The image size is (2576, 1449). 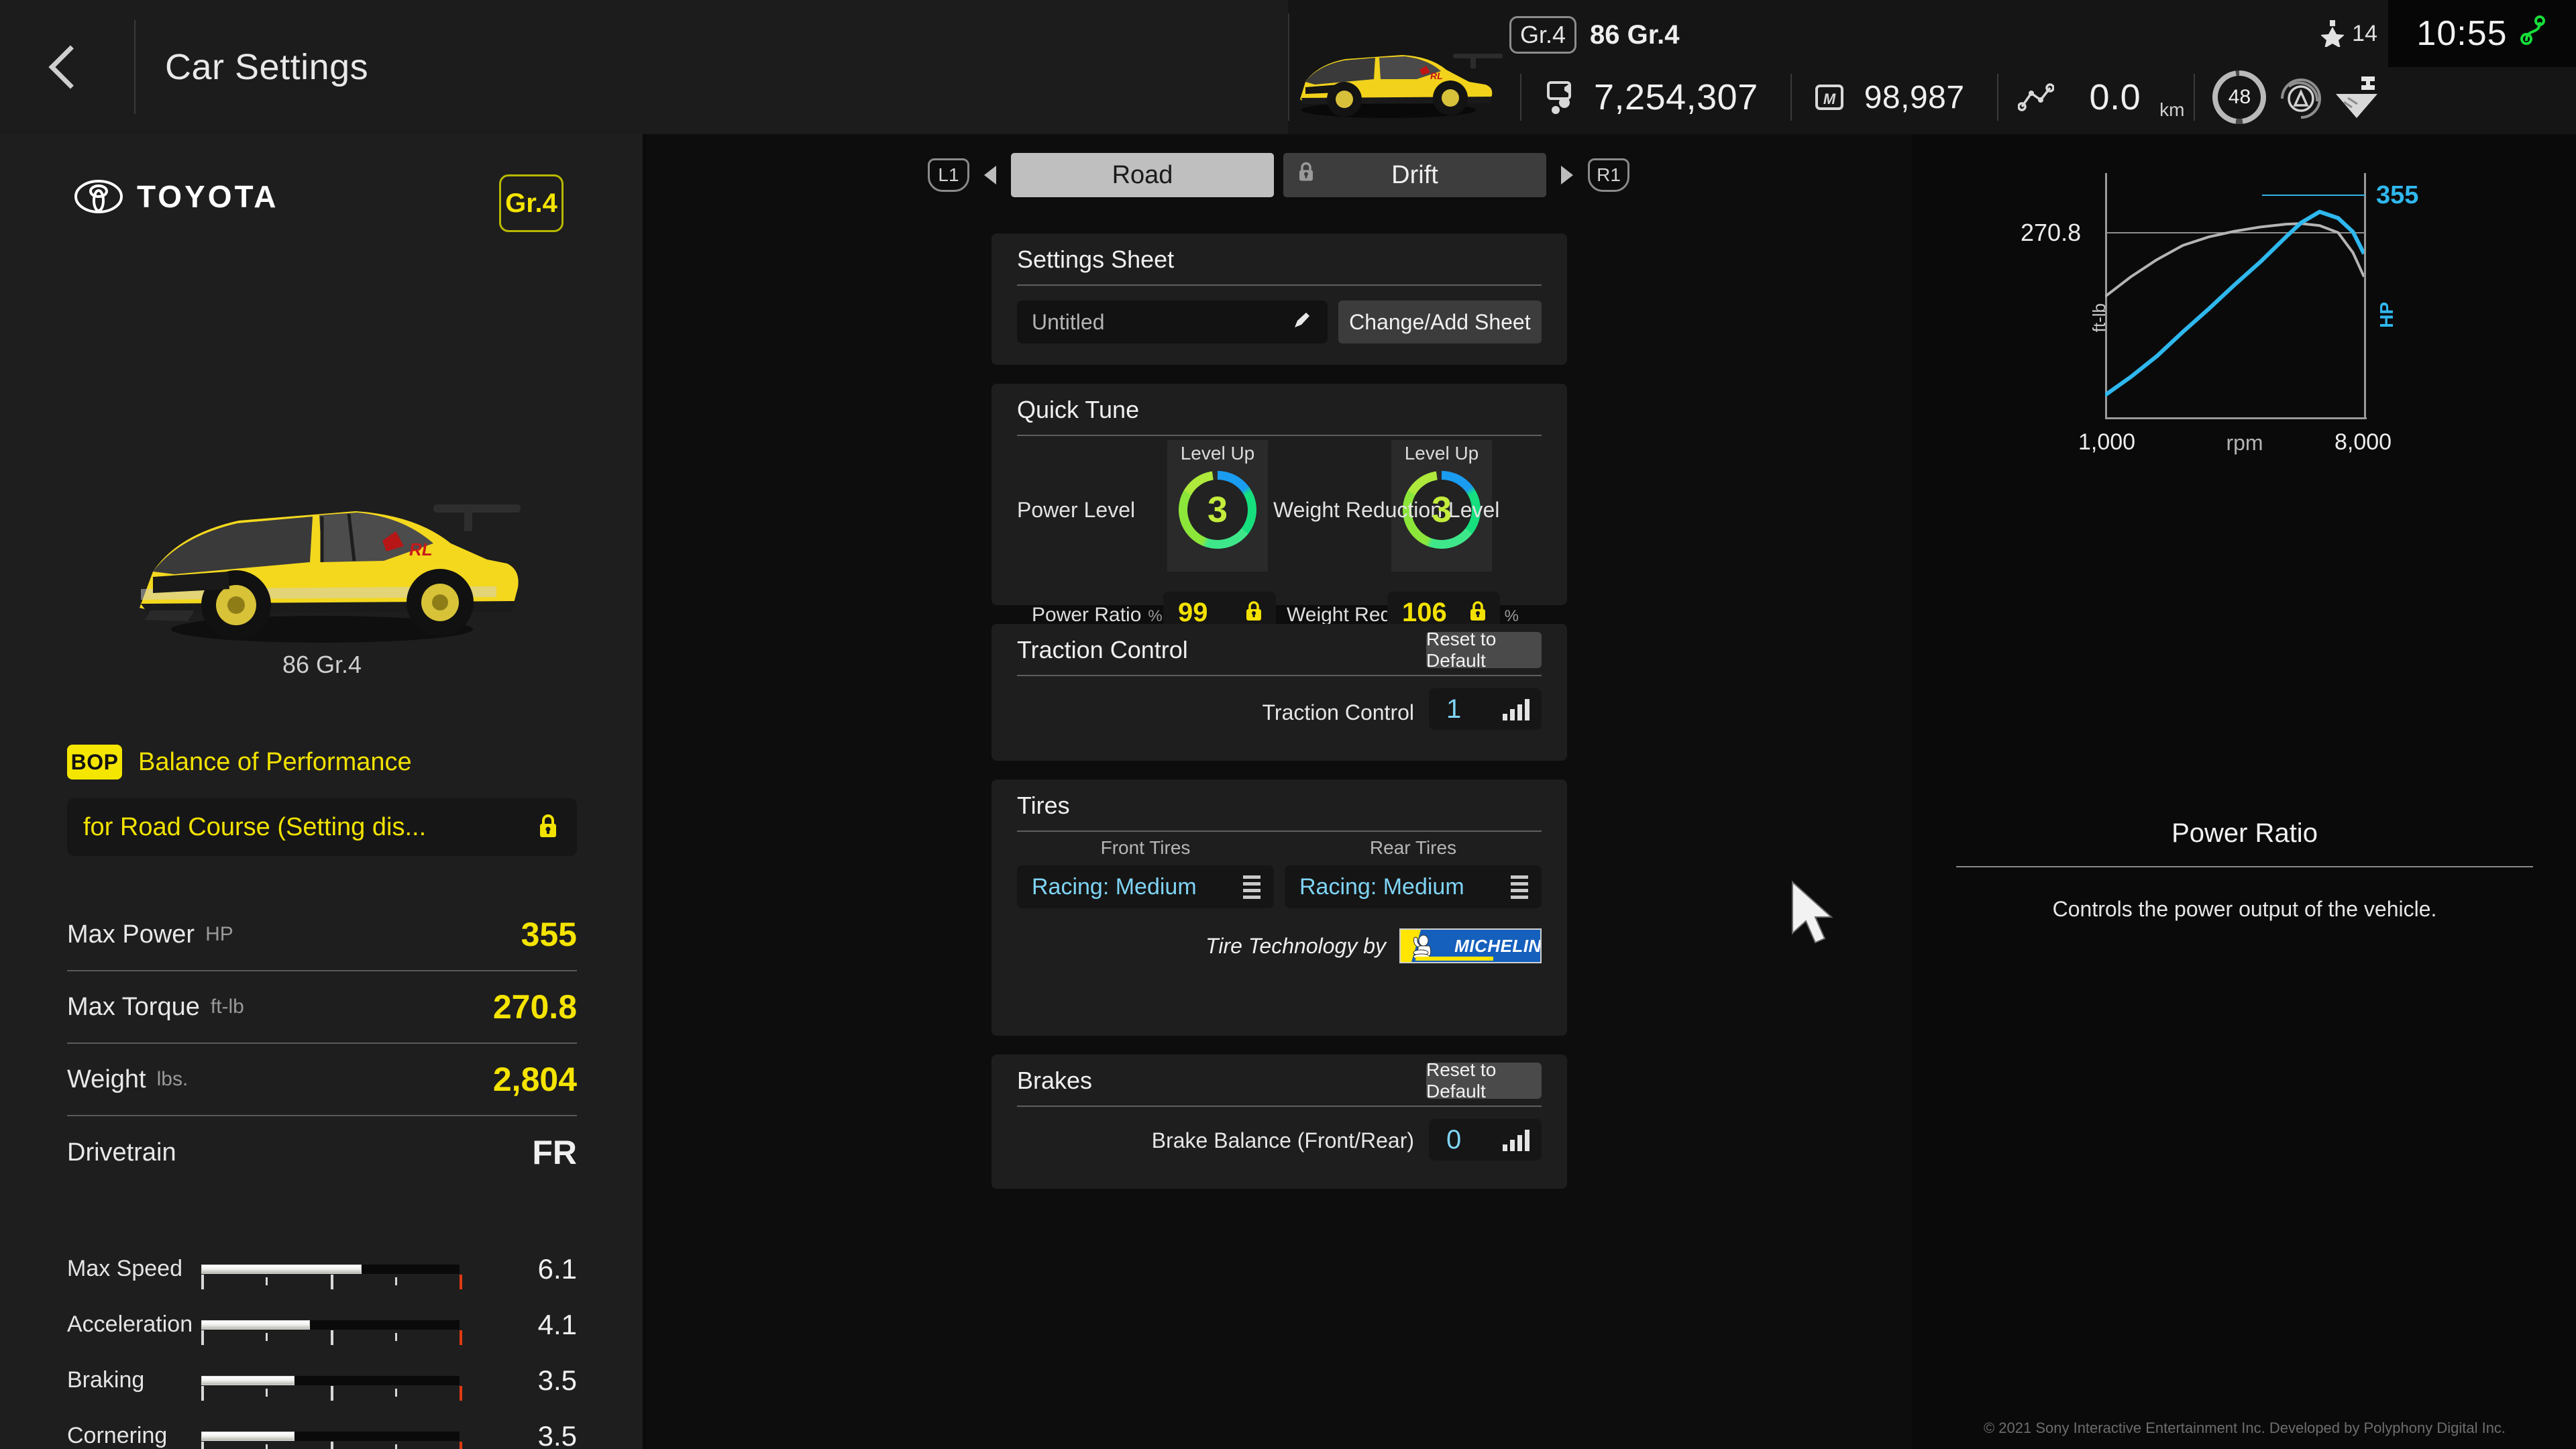 What do you see at coordinates (322, 1152) in the screenshot?
I see `spec-row: Drivetrain FR` at bounding box center [322, 1152].